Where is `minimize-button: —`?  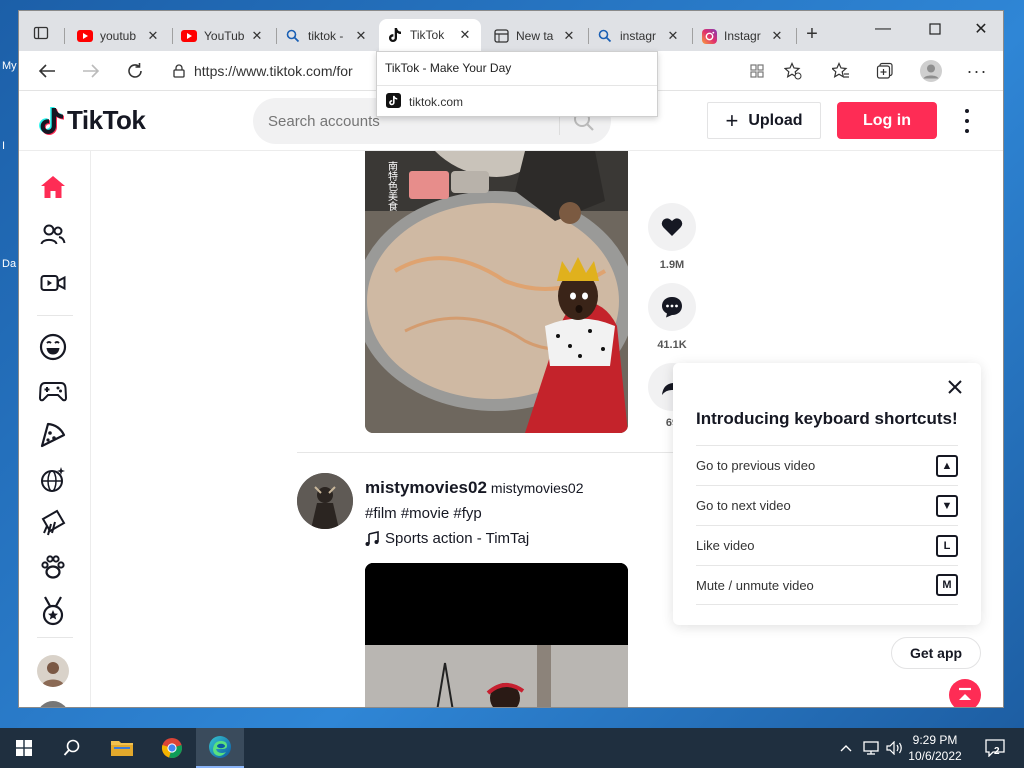
minimize-button: — is located at coordinates (883, 29).